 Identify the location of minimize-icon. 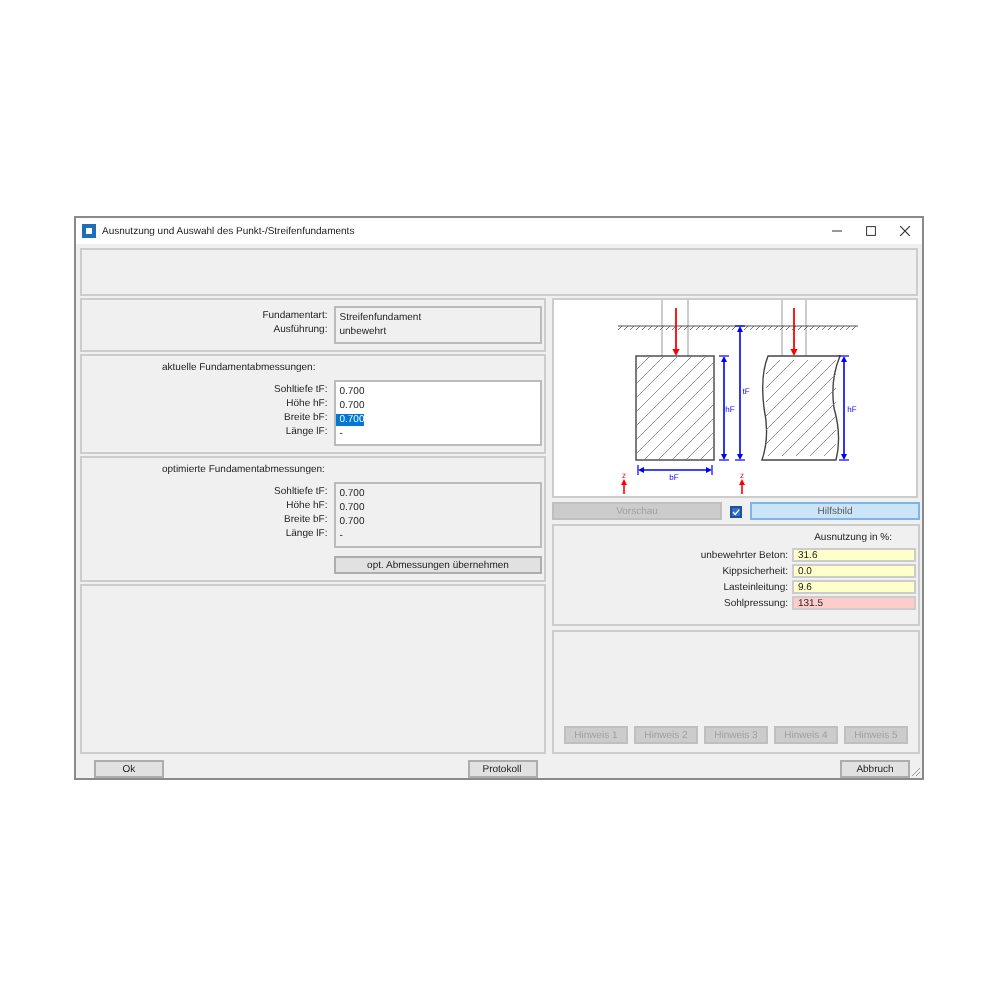
(837, 231).